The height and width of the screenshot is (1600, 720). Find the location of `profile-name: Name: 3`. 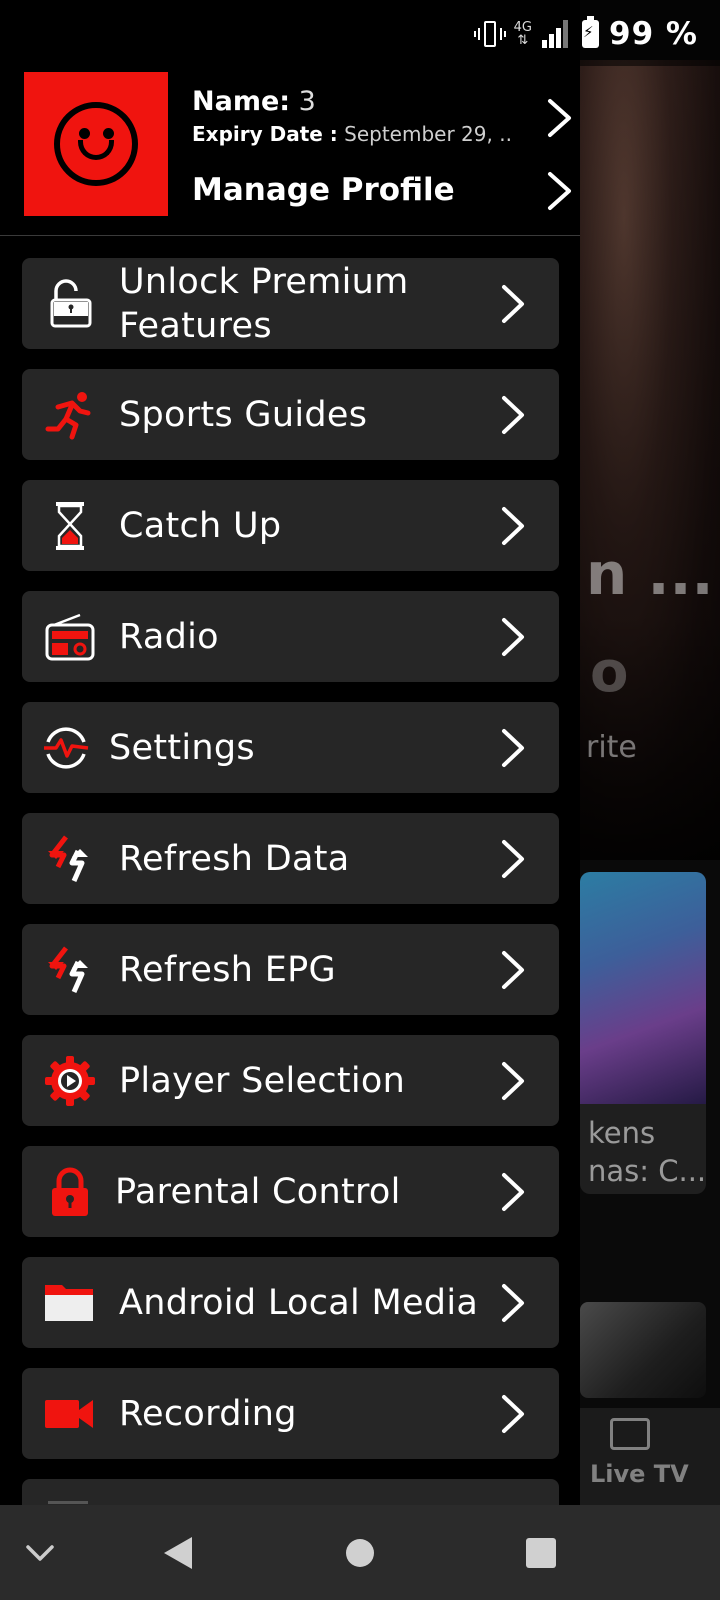

profile-name: Name: 3 is located at coordinates (254, 101).